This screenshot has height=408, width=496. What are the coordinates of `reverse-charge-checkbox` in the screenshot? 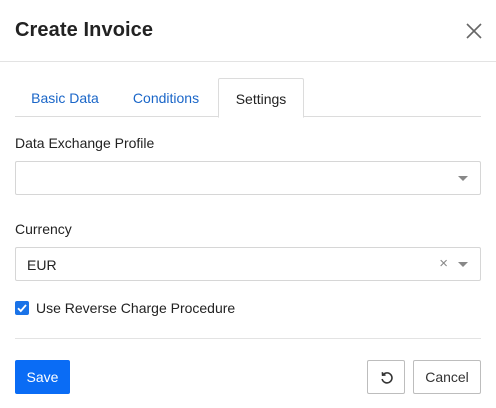 It's located at (22, 308).